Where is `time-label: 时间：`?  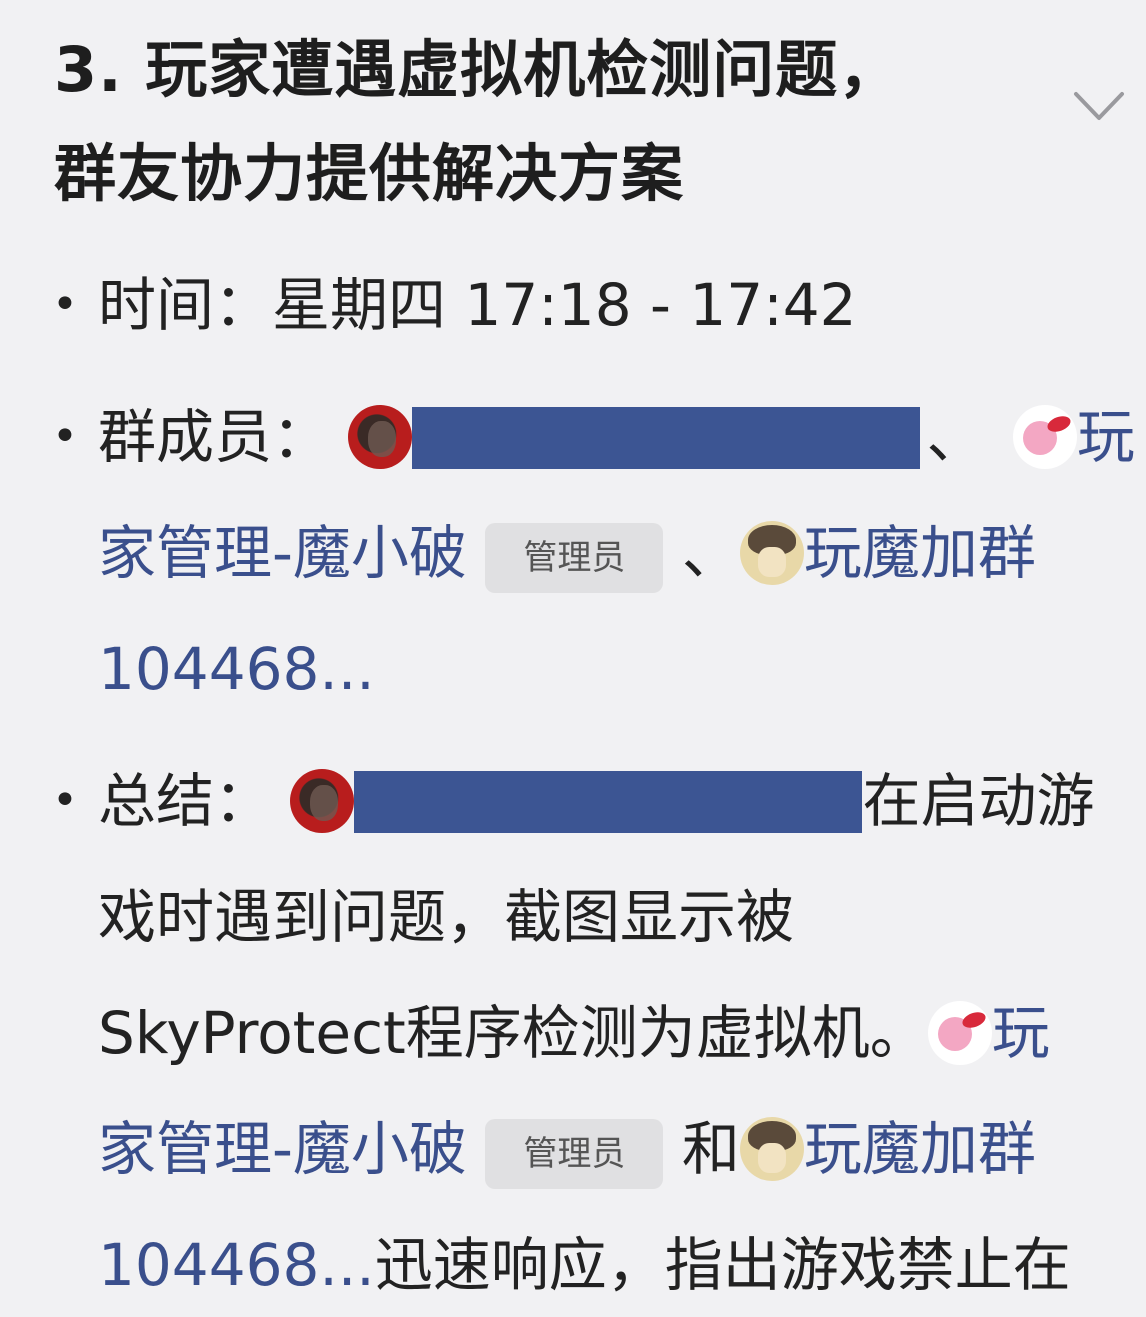
time-label: 时间： is located at coordinates (185, 305).